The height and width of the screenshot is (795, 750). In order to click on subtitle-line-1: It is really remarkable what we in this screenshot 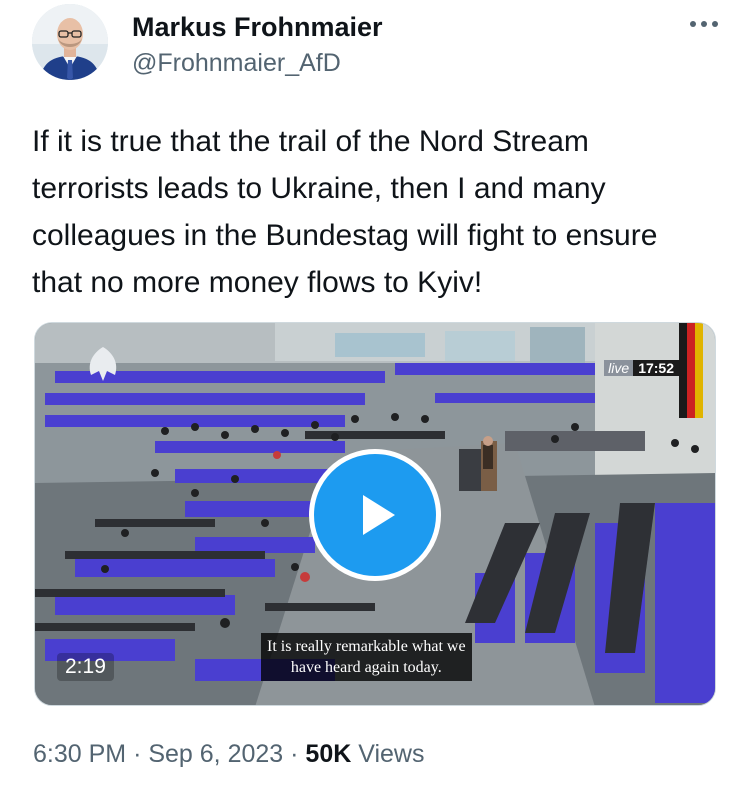, I will do `click(366, 646)`.